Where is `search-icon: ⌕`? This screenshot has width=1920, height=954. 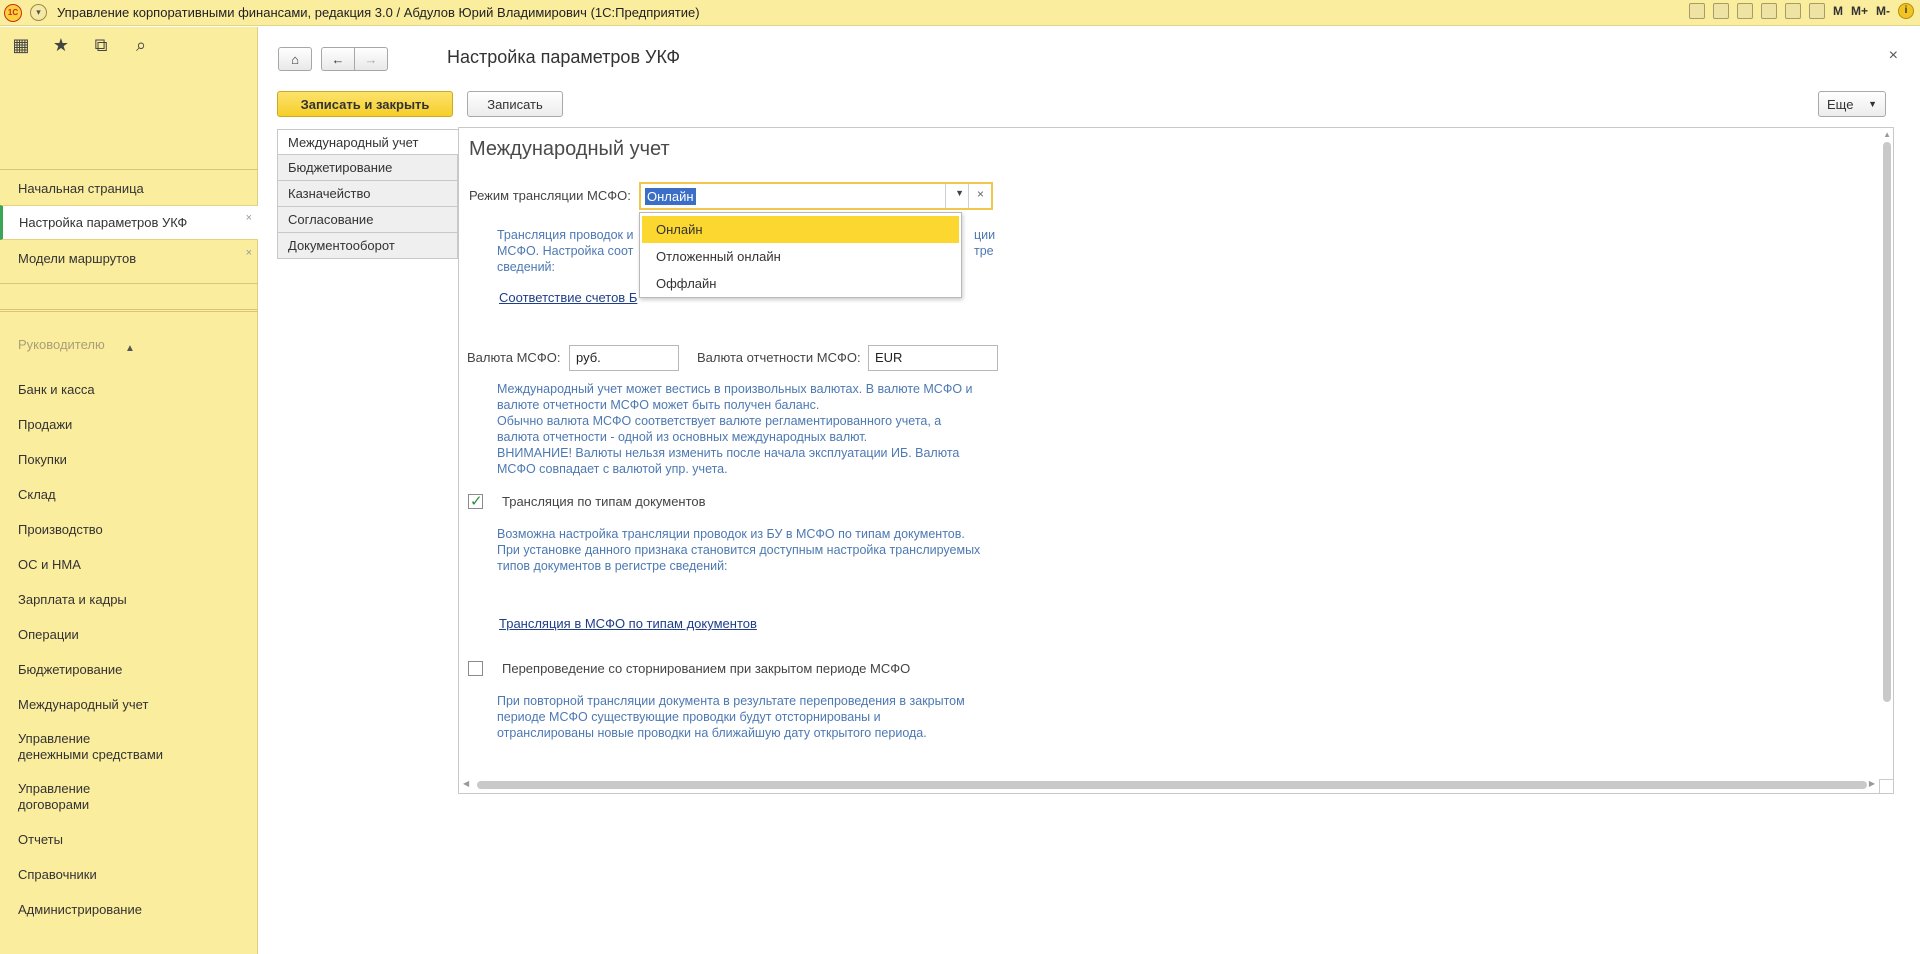 search-icon: ⌕ is located at coordinates (141, 45).